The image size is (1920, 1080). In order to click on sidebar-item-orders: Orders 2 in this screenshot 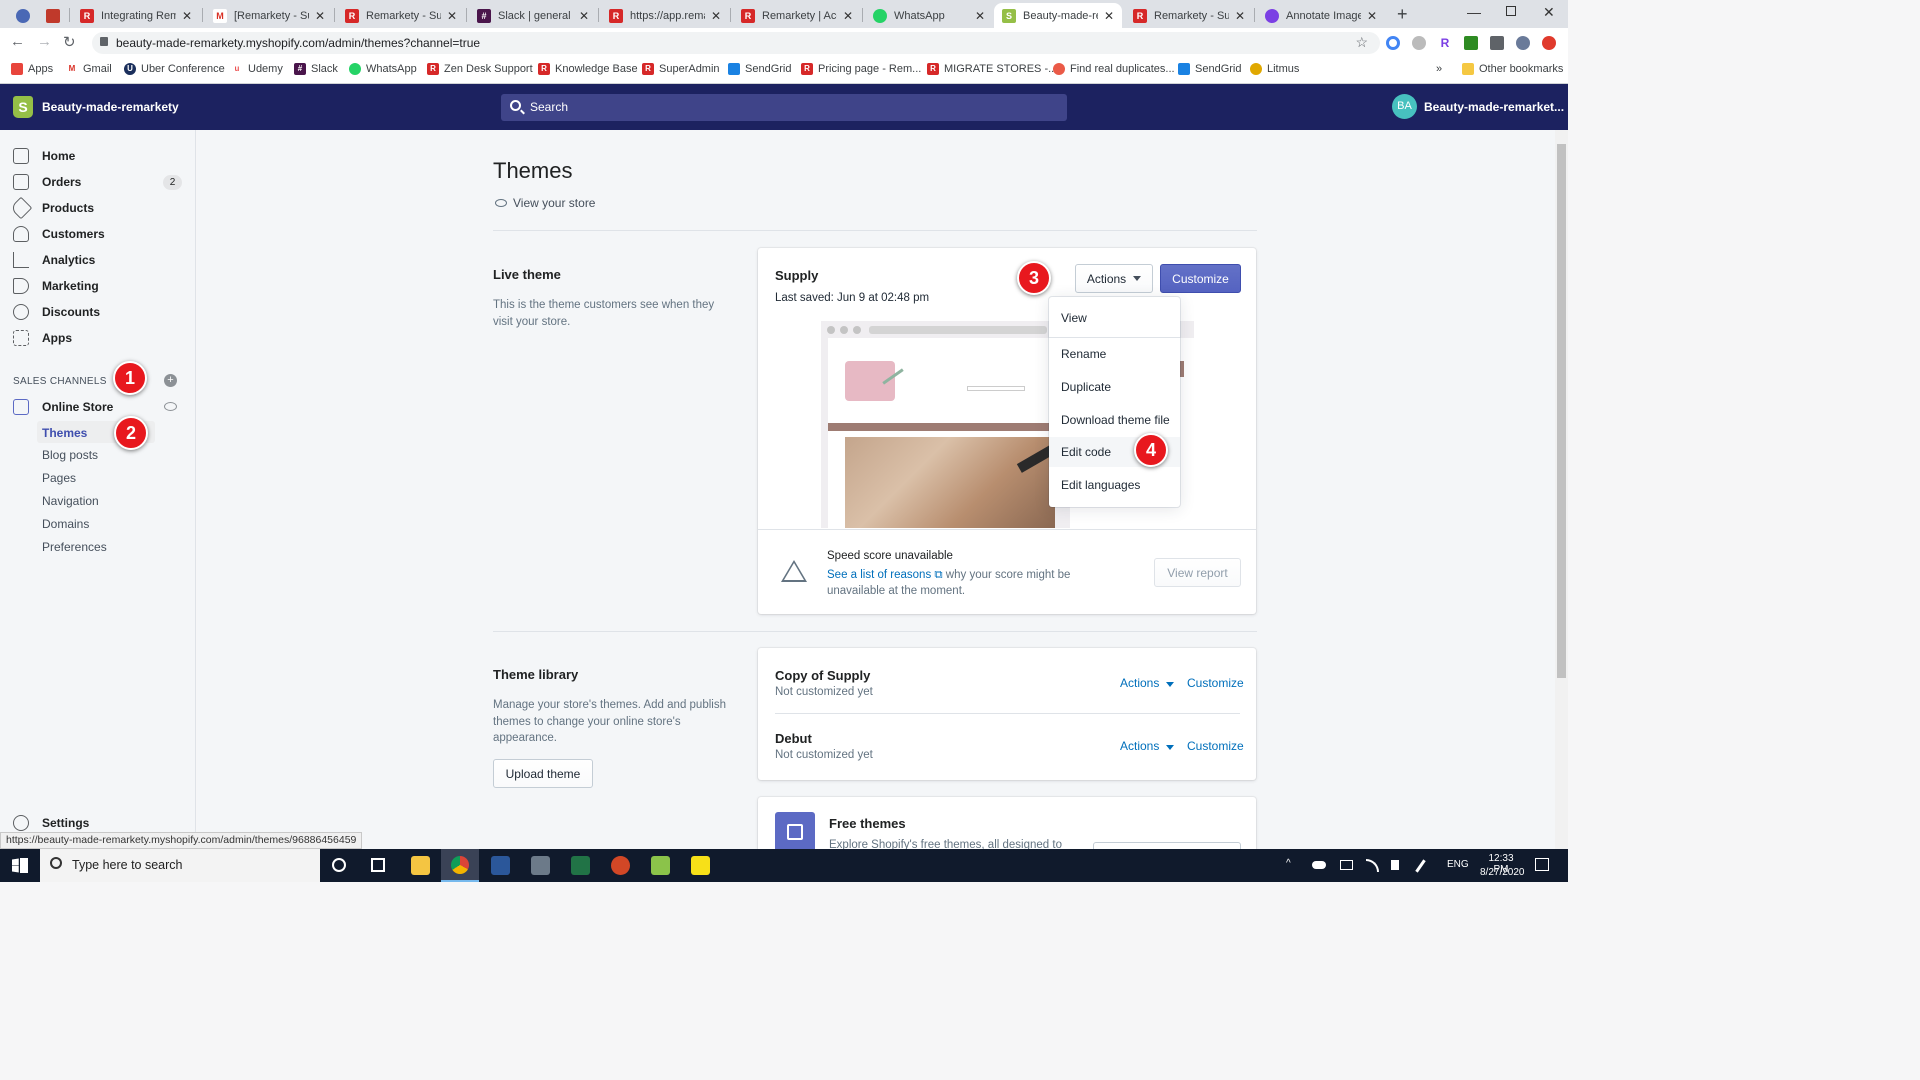, I will do `click(98, 182)`.